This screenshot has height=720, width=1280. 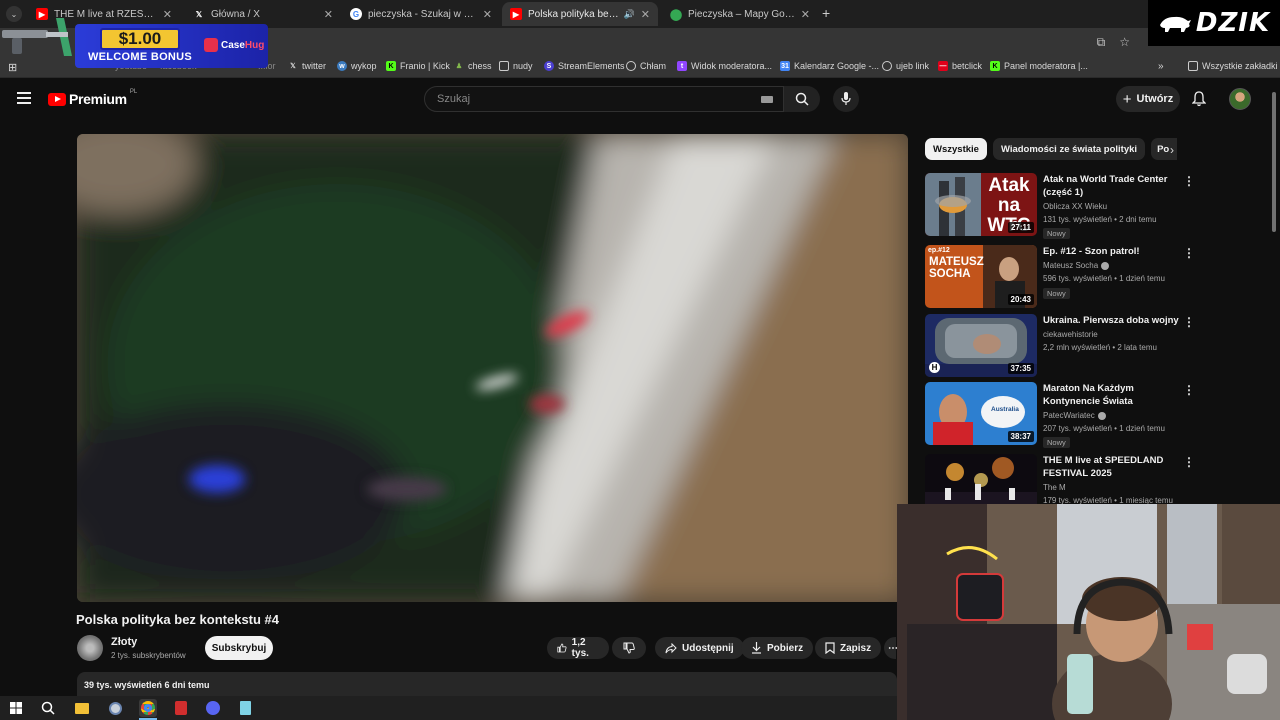 What do you see at coordinates (1069, 149) in the screenshot?
I see `chip-politics-news: Wiadomości ze świata polityki` at bounding box center [1069, 149].